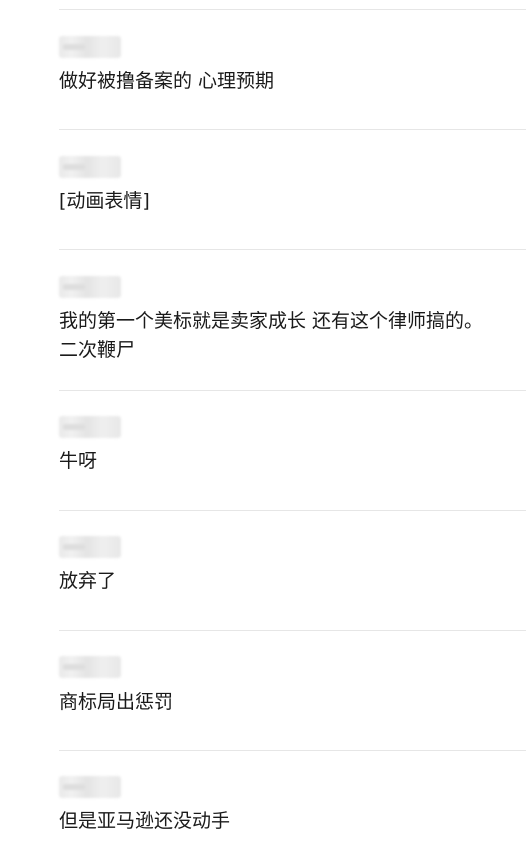  I want to click on comment-text: 牛呀, so click(78, 461).